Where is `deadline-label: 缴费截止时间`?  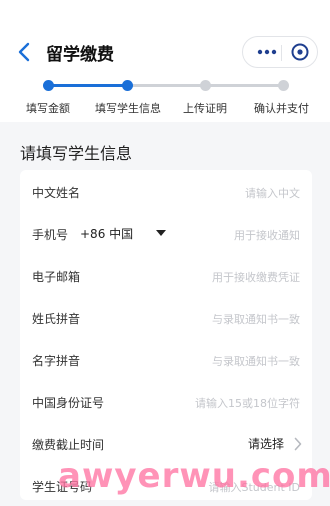
deadline-label: 缴费截止时间 is located at coordinates (68, 445).